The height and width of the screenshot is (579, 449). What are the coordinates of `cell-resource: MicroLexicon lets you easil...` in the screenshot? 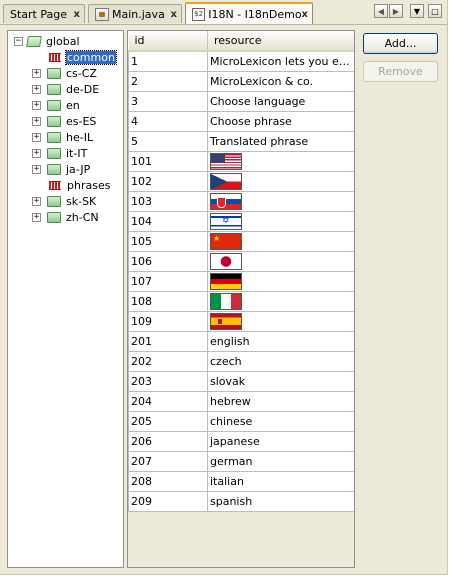 It's located at (280, 61).